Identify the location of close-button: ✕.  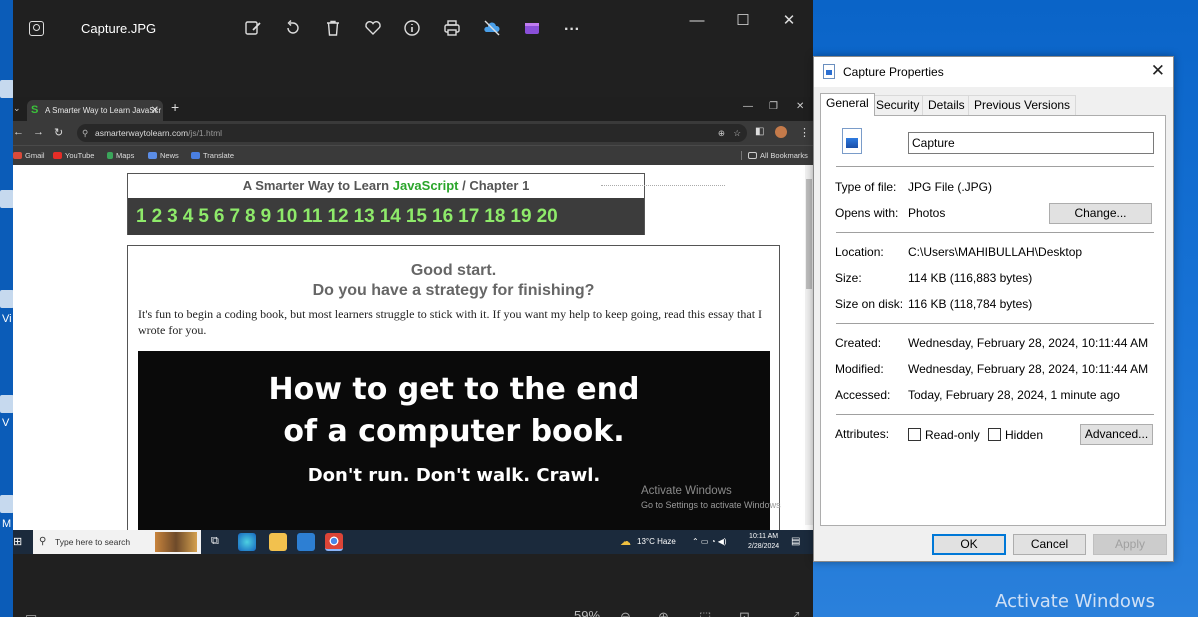
(789, 21).